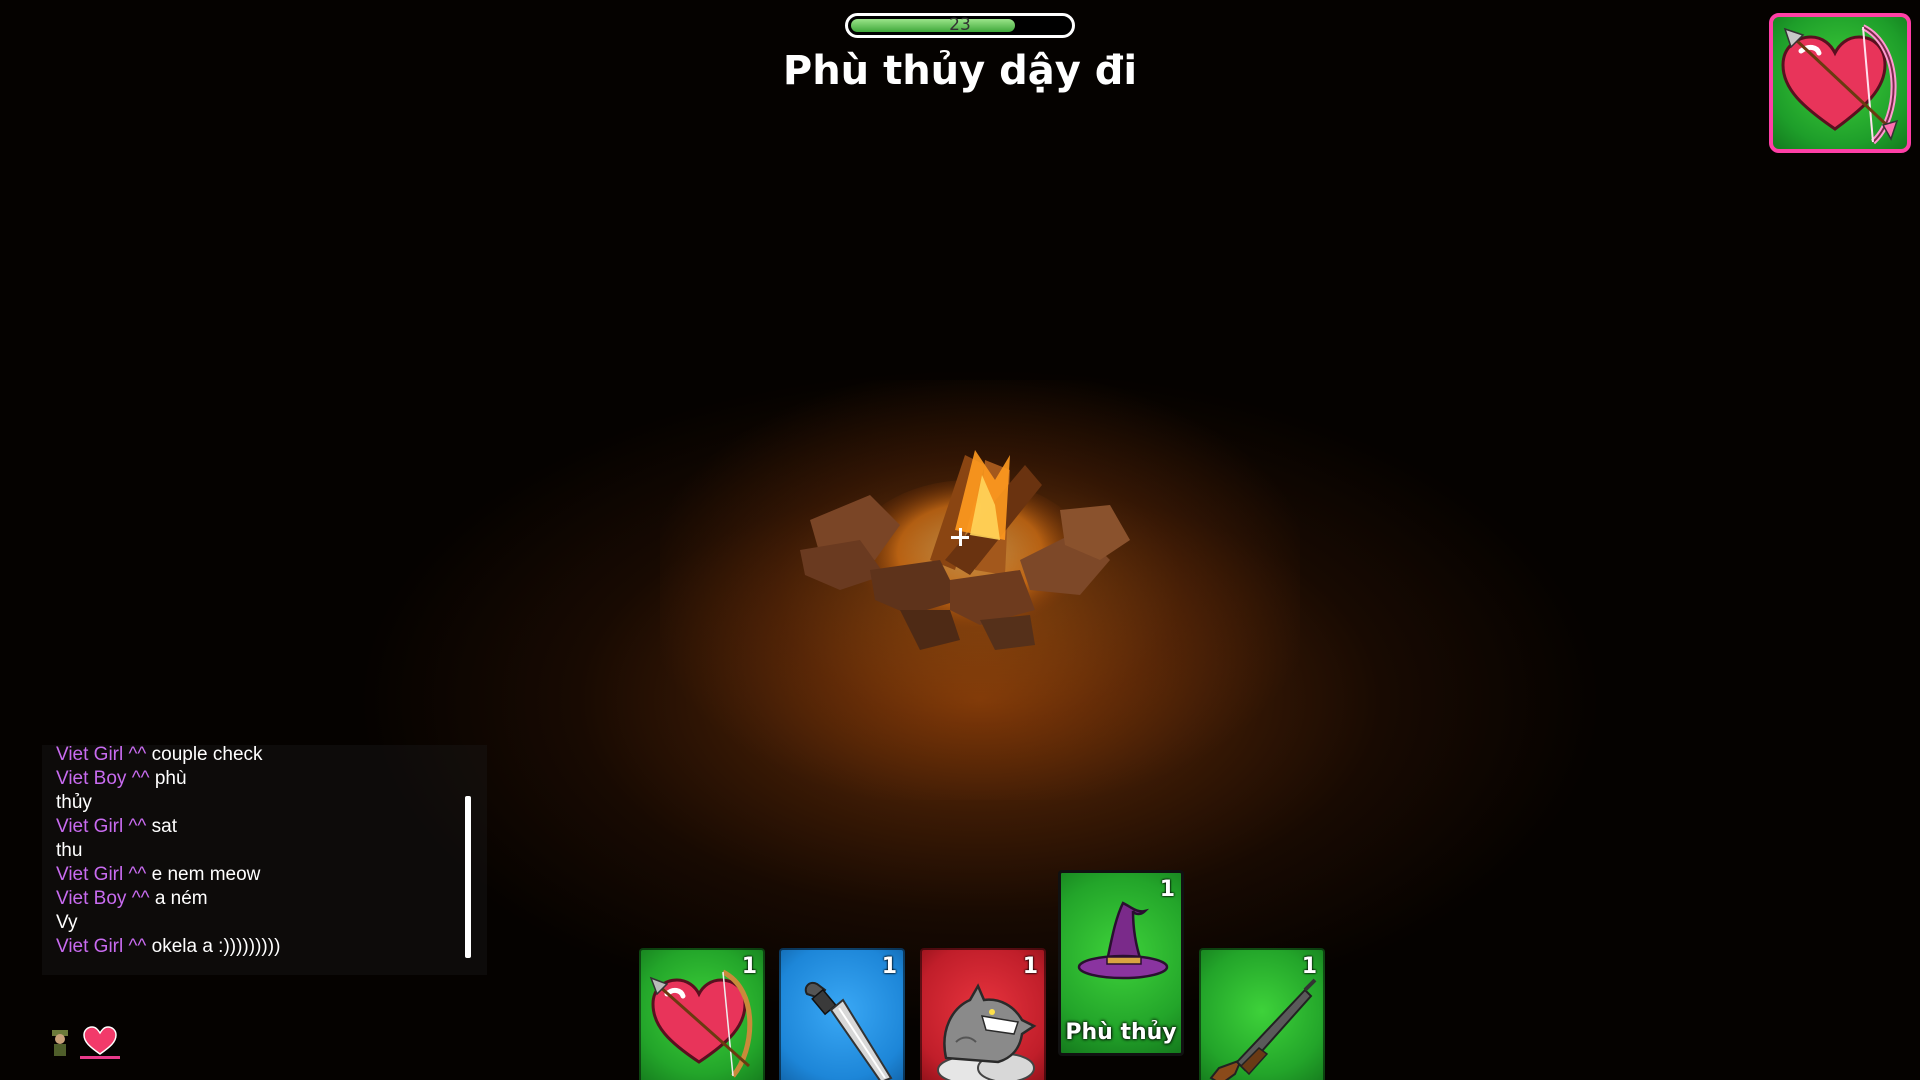 This screenshot has width=1920, height=1080. What do you see at coordinates (170, 778) in the screenshot?
I see `chat-text: phù` at bounding box center [170, 778].